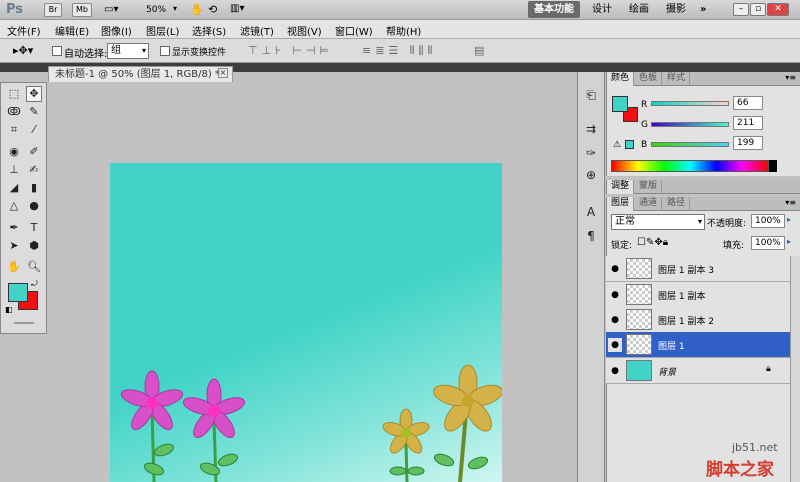  I want to click on close-icon: ✕, so click(778, 9).